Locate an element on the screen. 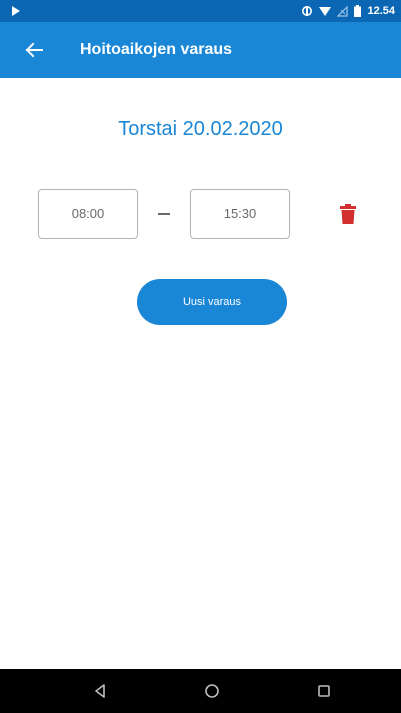 This screenshot has width=401, height=713. wifi-icon is located at coordinates (325, 11).